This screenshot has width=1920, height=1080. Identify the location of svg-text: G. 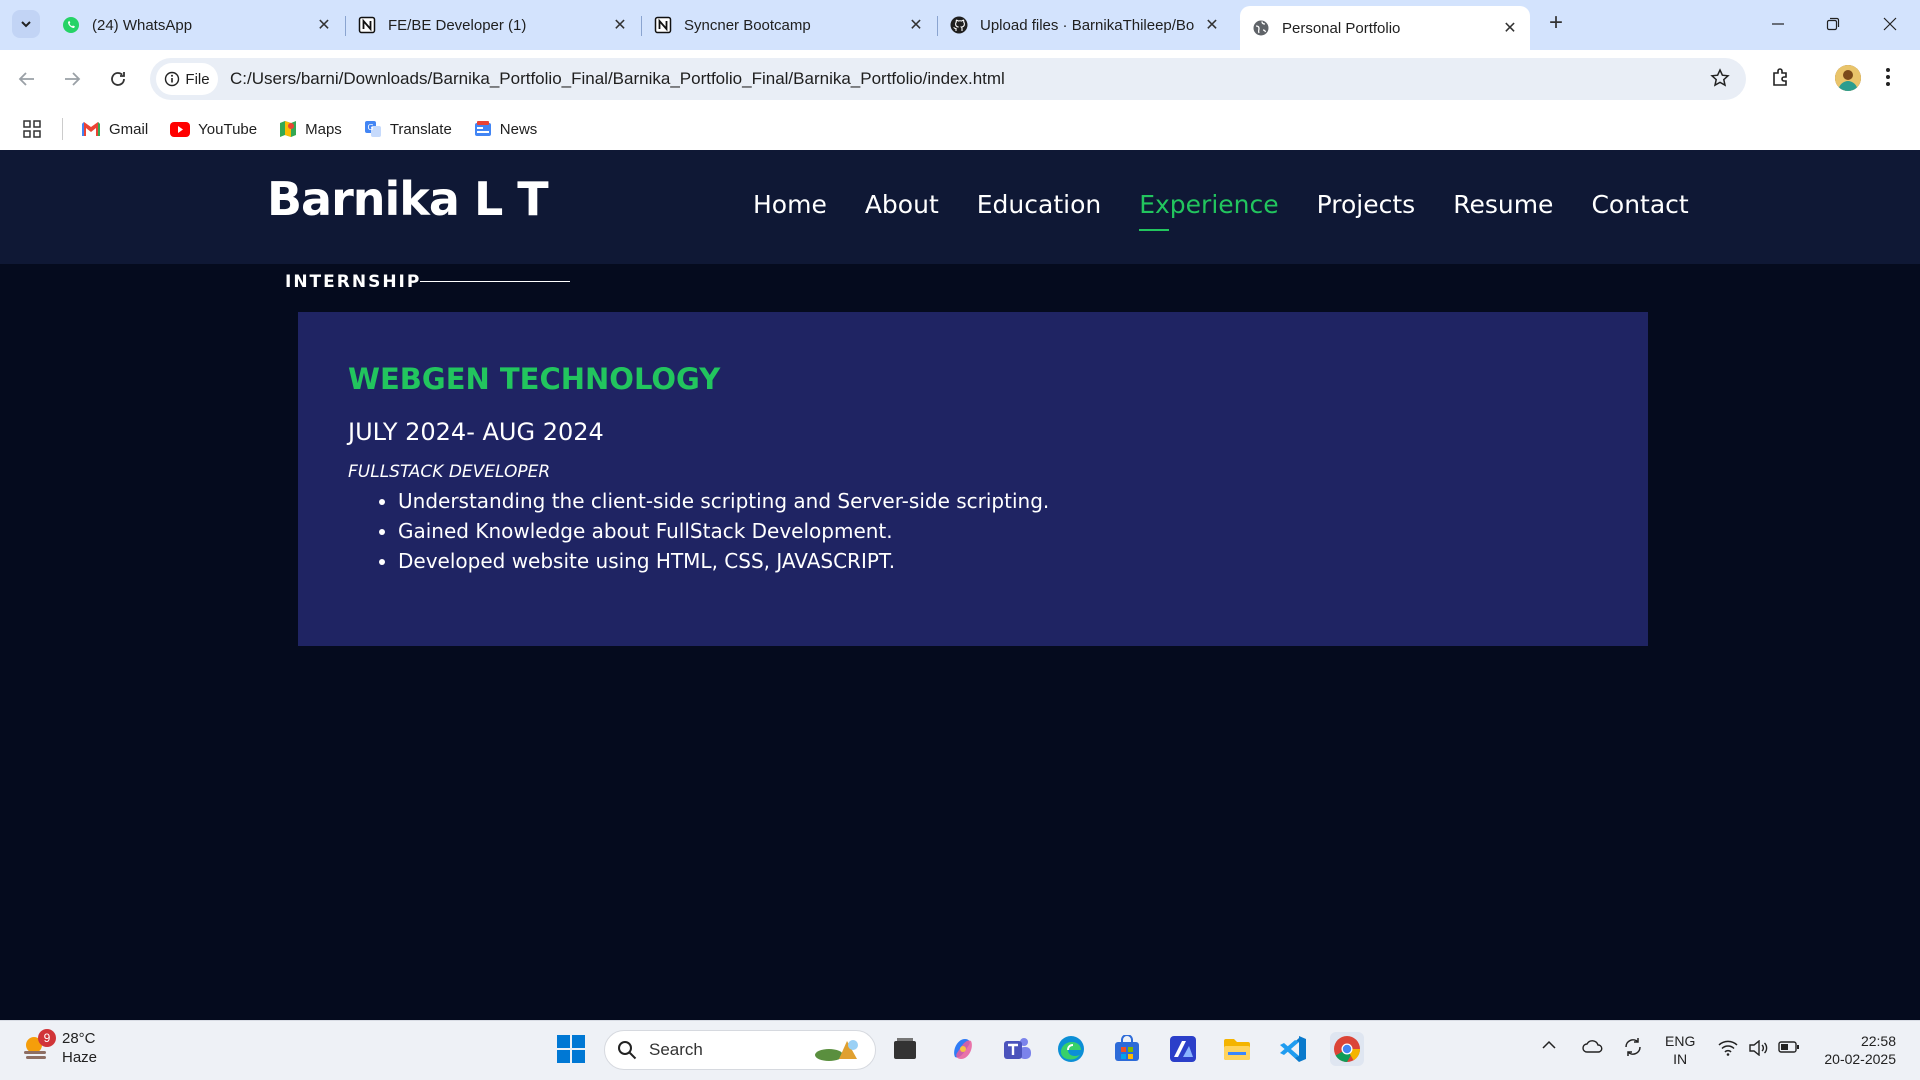
(370, 127).